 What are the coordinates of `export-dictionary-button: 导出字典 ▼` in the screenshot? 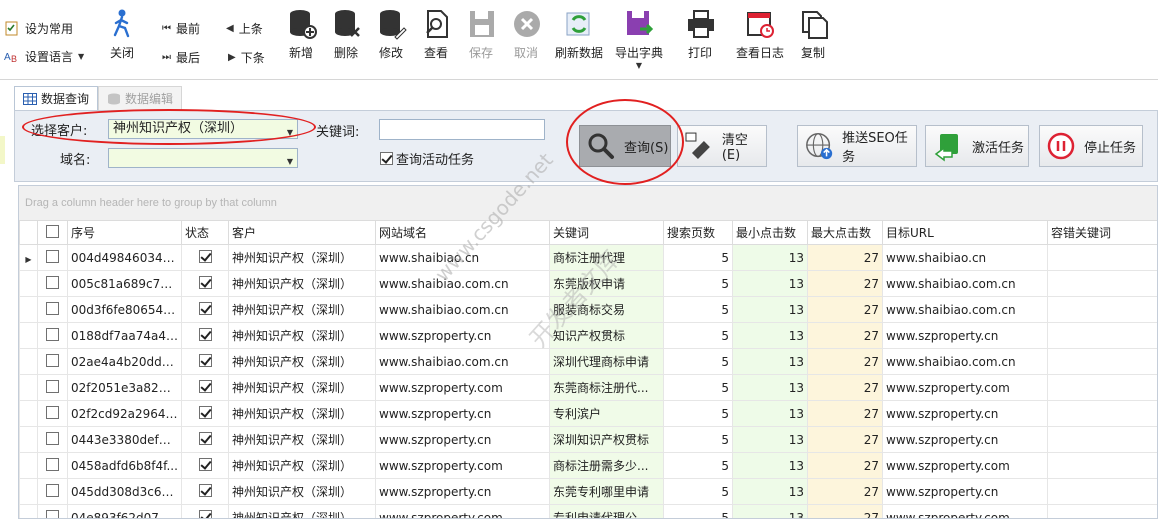 It's located at (639, 39).